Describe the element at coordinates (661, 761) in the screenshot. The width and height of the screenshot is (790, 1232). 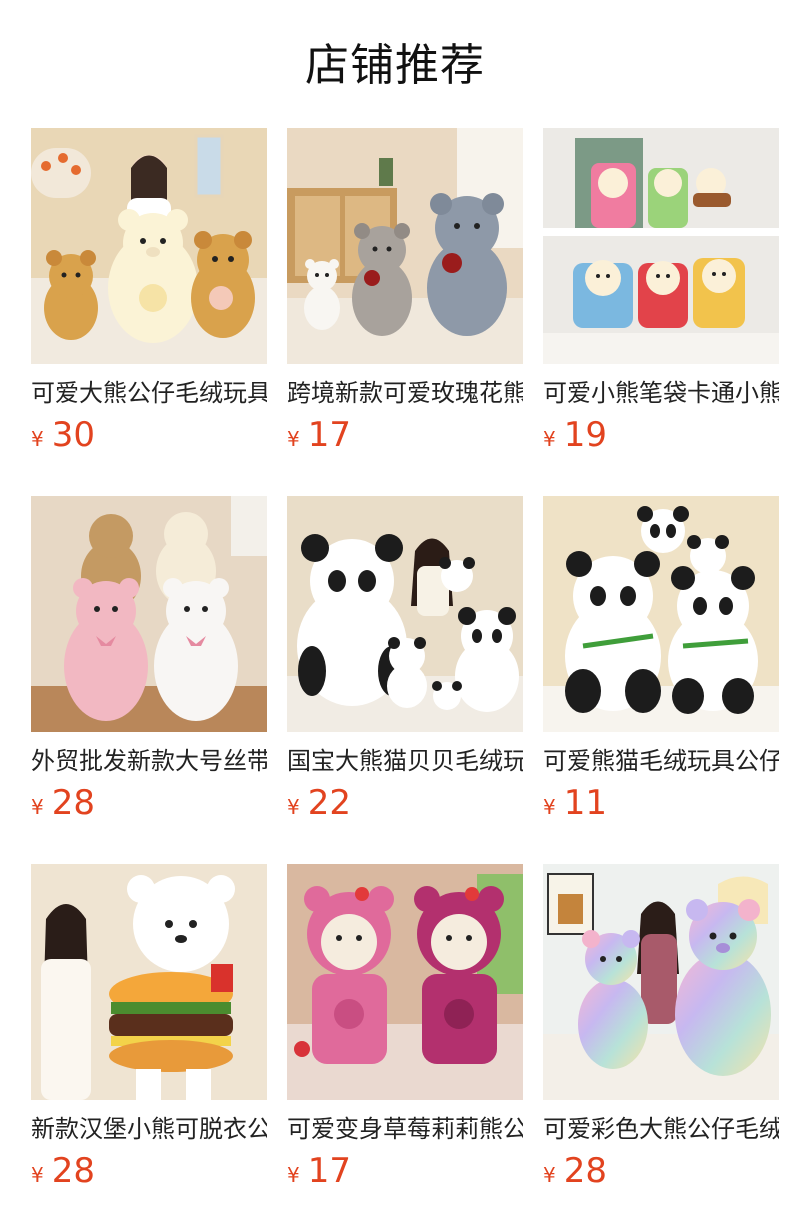
I see `product-name: 可爱熊猫毛绒玩具公仔` at that location.